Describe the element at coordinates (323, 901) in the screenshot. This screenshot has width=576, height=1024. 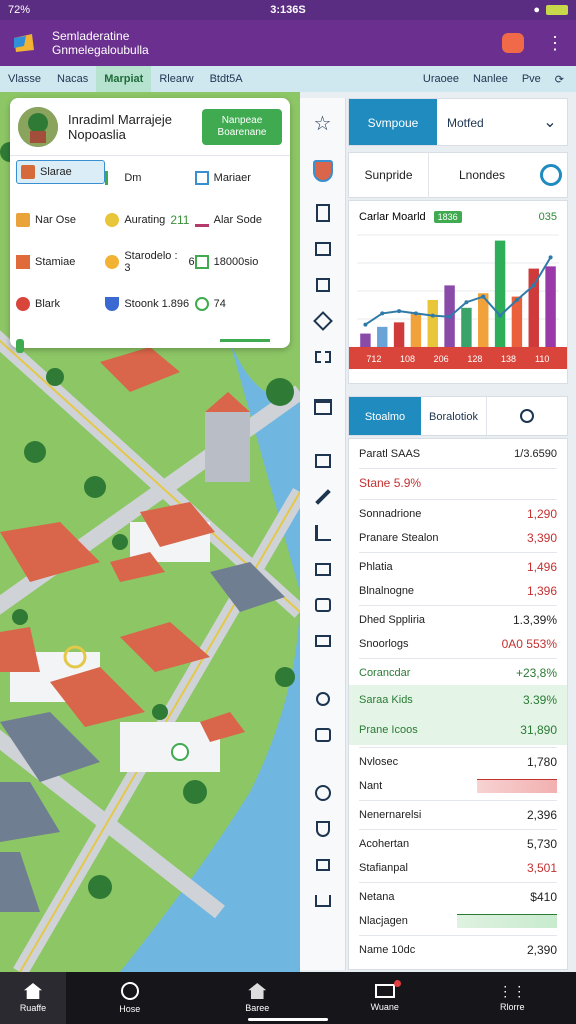
I see `cart-icon` at that location.